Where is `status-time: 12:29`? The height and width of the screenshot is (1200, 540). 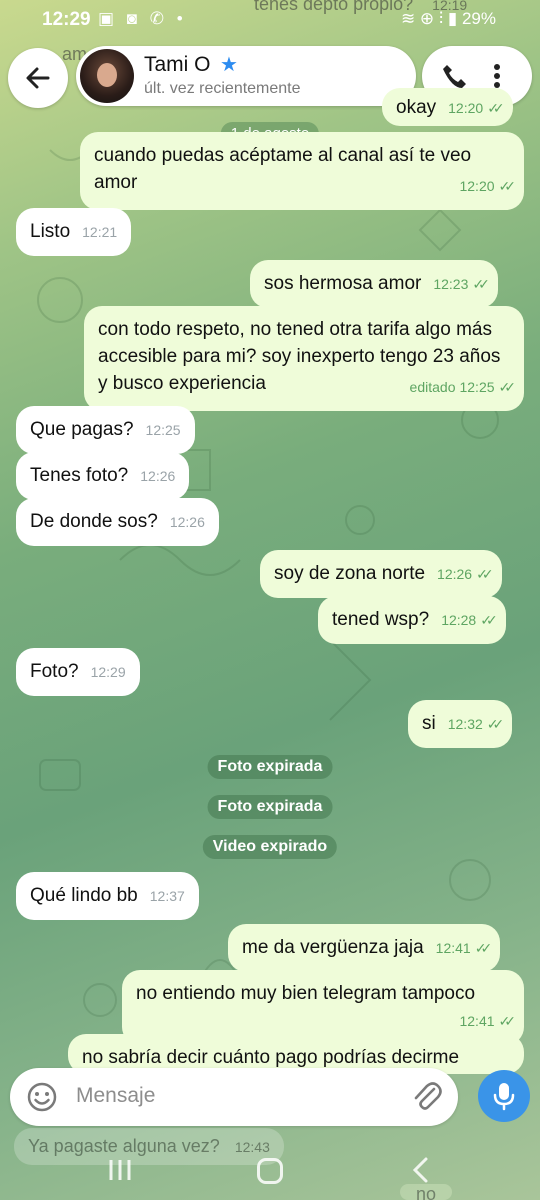 status-time: 12:29 is located at coordinates (66, 19).